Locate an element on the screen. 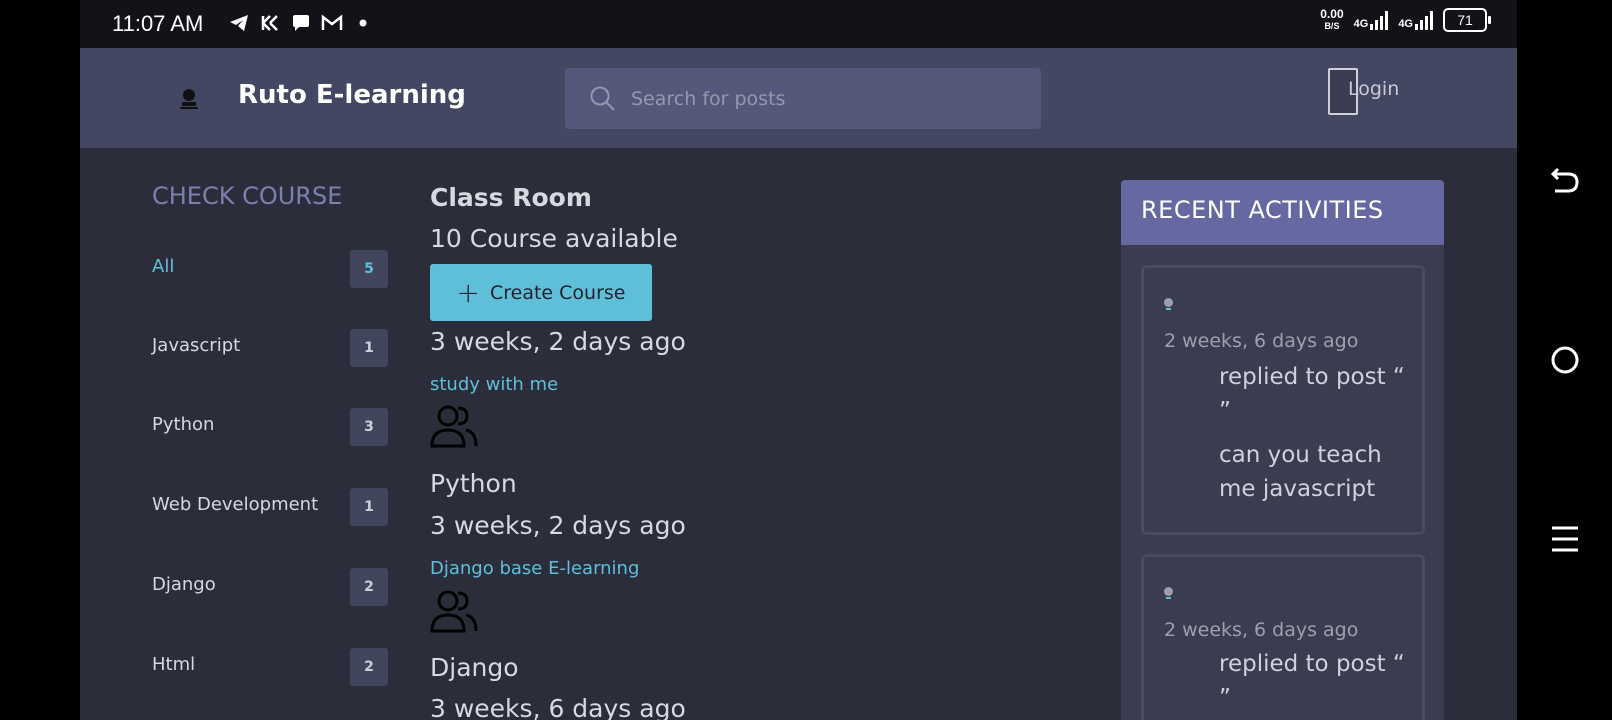  post-link: study with me is located at coordinates (494, 384).